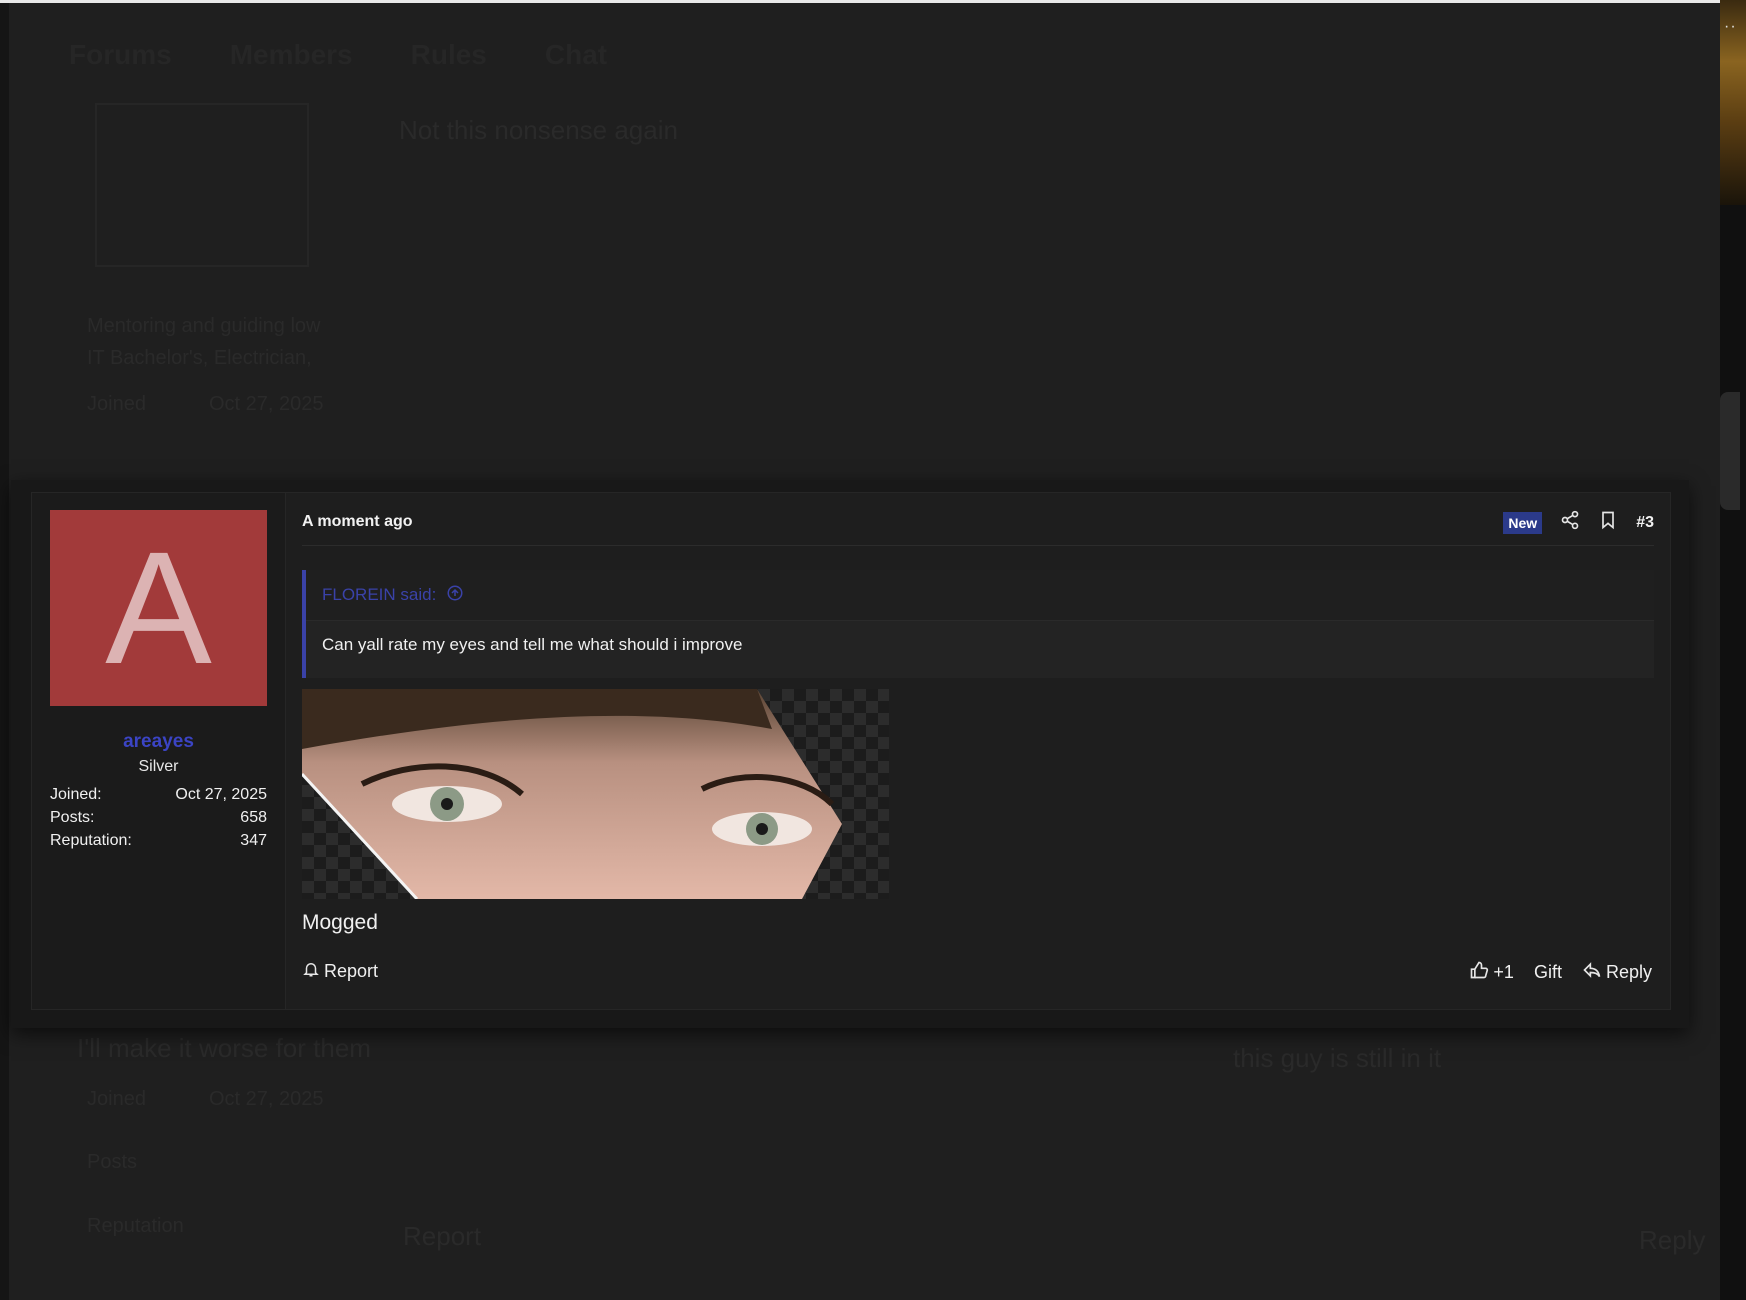 This screenshot has width=1746, height=1300. What do you see at coordinates (1645, 523) in the screenshot?
I see `post-number-link: #3` at bounding box center [1645, 523].